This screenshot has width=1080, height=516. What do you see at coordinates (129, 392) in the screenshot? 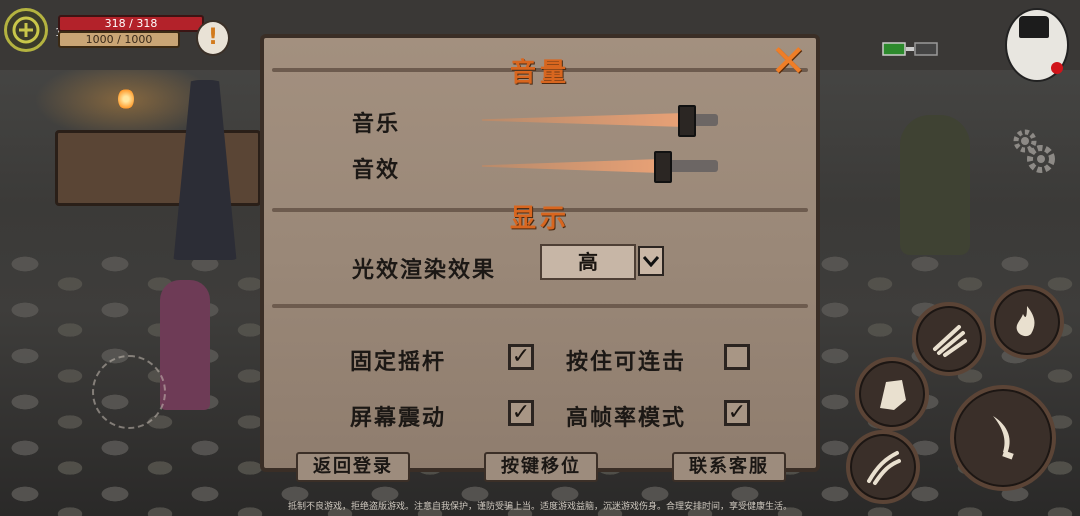
I see `virtual-joystick` at bounding box center [129, 392].